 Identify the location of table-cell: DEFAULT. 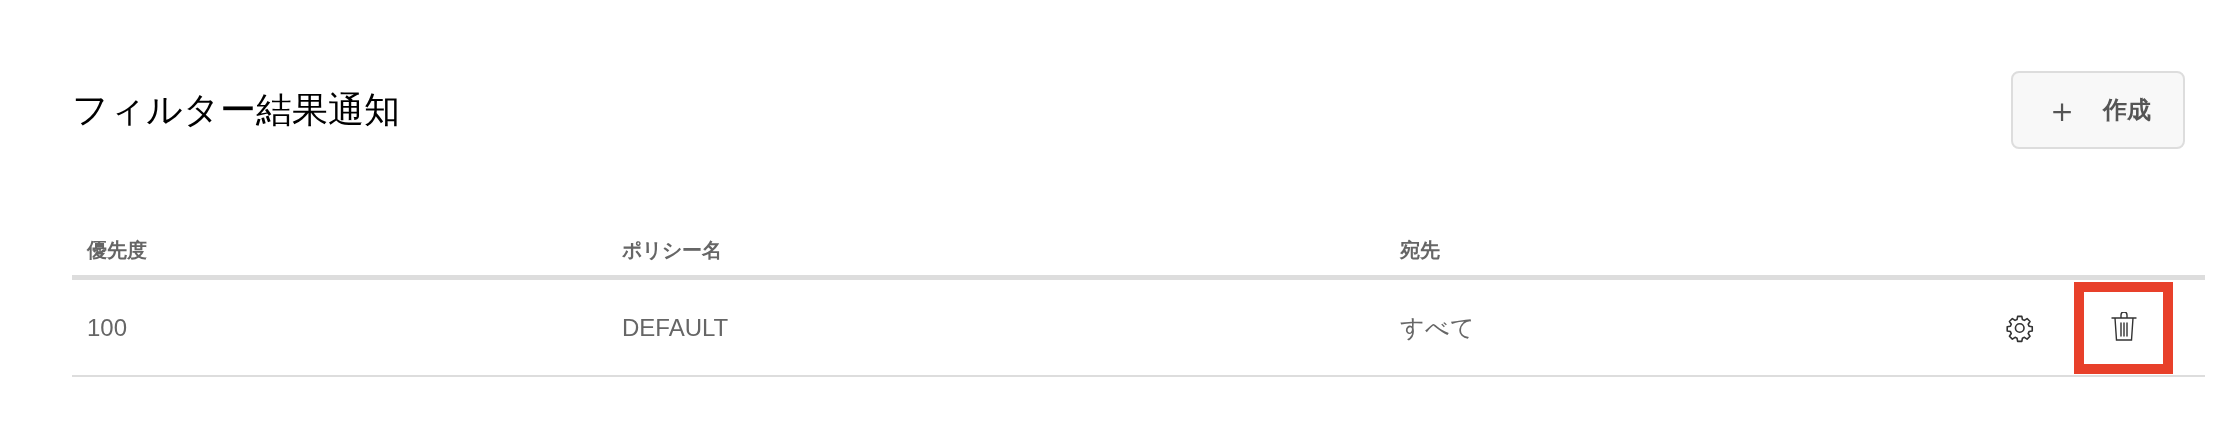
(675, 327).